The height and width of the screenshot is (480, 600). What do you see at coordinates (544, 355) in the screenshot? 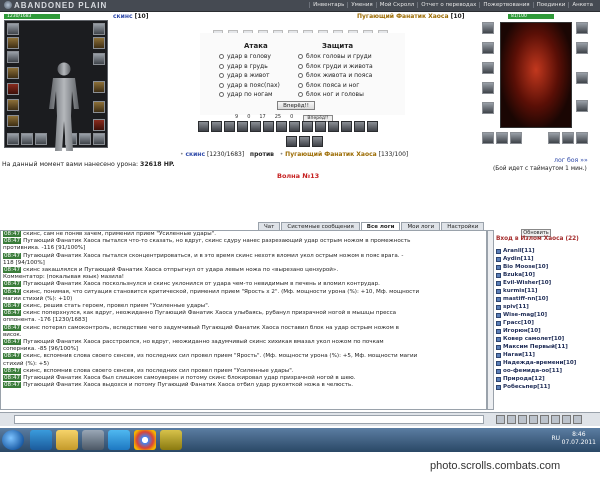
I see `user-item: Нагаи[11]` at bounding box center [544, 355].